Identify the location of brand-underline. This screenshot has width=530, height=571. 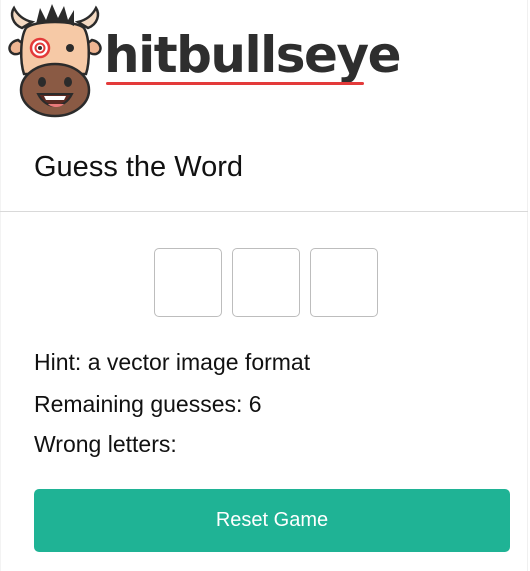
(235, 83).